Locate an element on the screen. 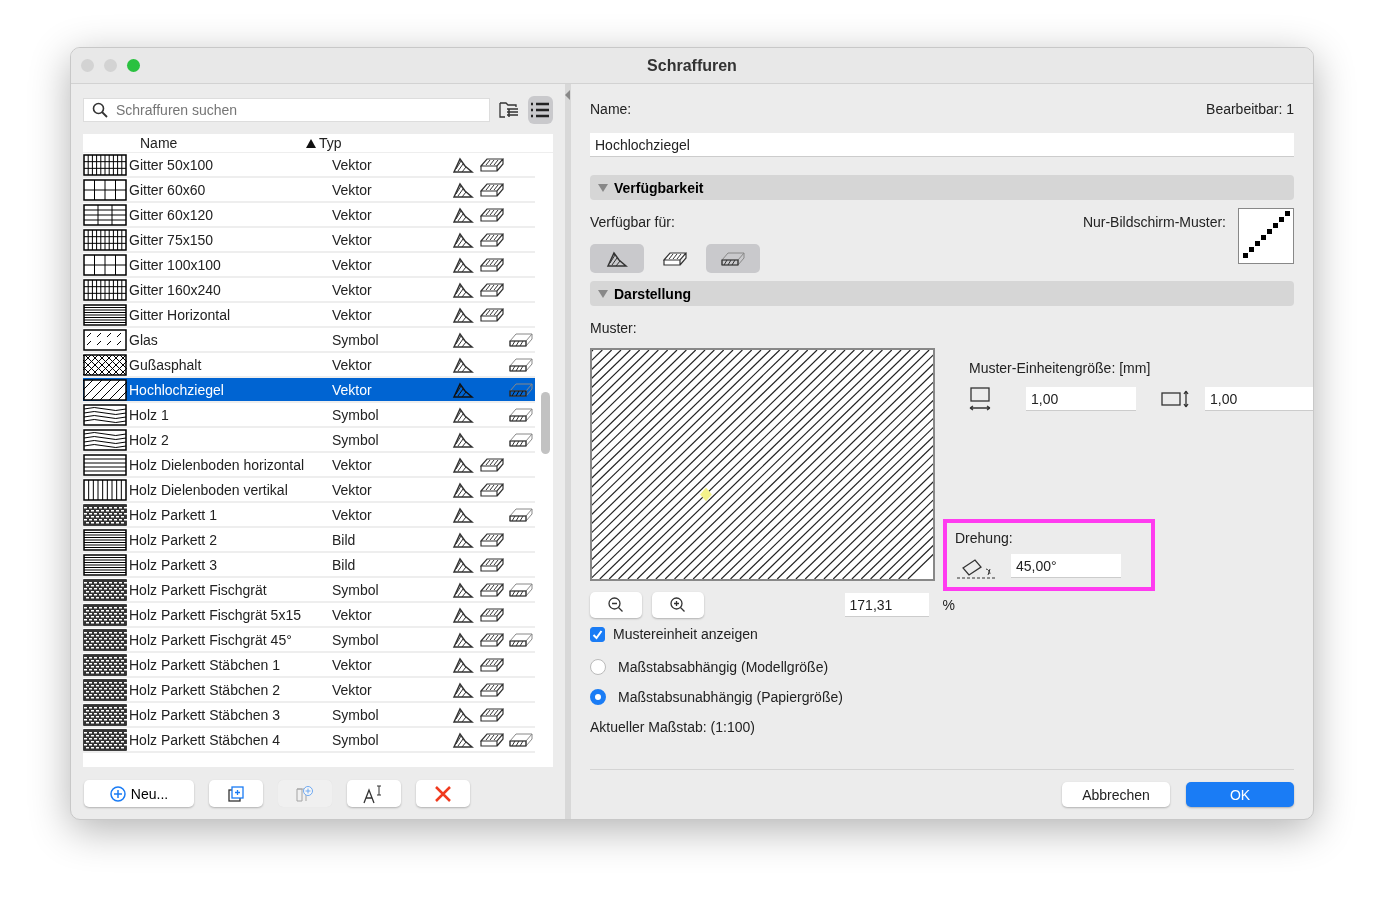 The image size is (1384, 913). rename-button is located at coordinates (374, 793).